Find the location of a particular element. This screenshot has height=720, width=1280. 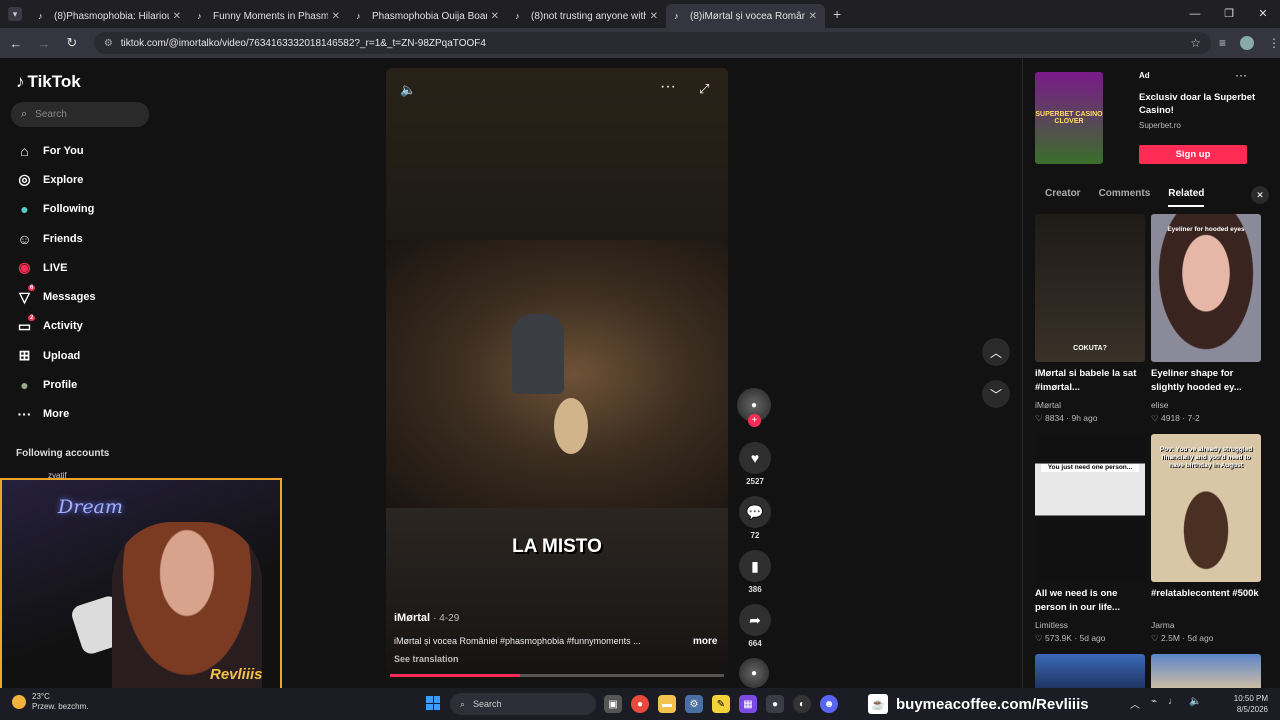

notes-app-icon: ✎ is located at coordinates (721, 704).